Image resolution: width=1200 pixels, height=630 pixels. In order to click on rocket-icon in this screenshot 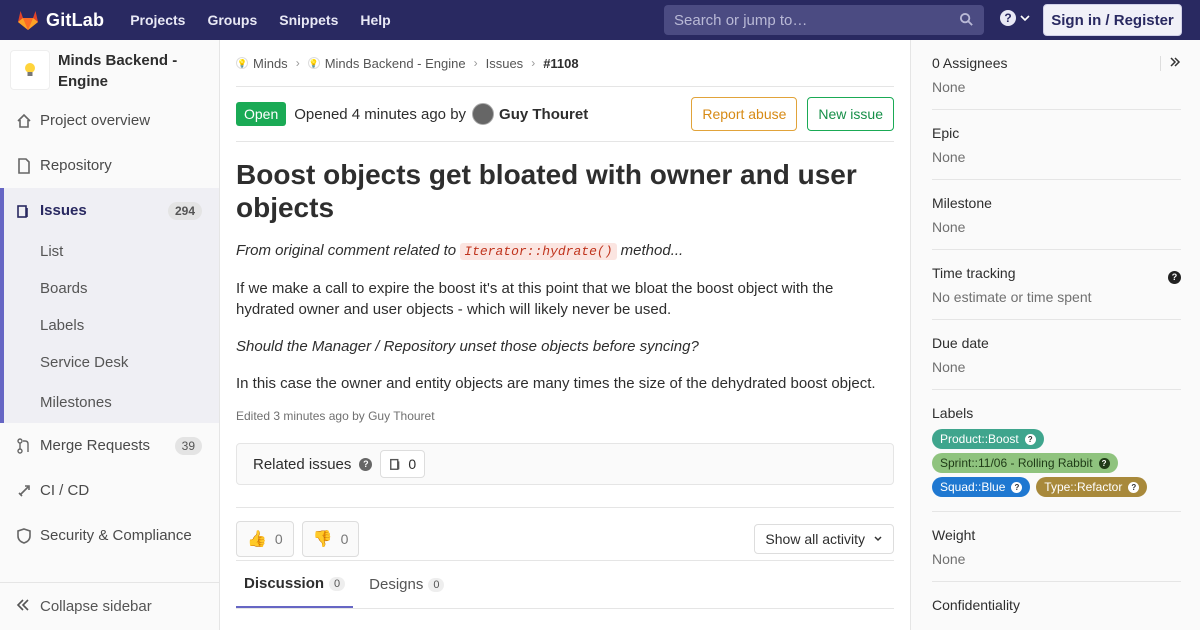, I will do `click(24, 491)`.